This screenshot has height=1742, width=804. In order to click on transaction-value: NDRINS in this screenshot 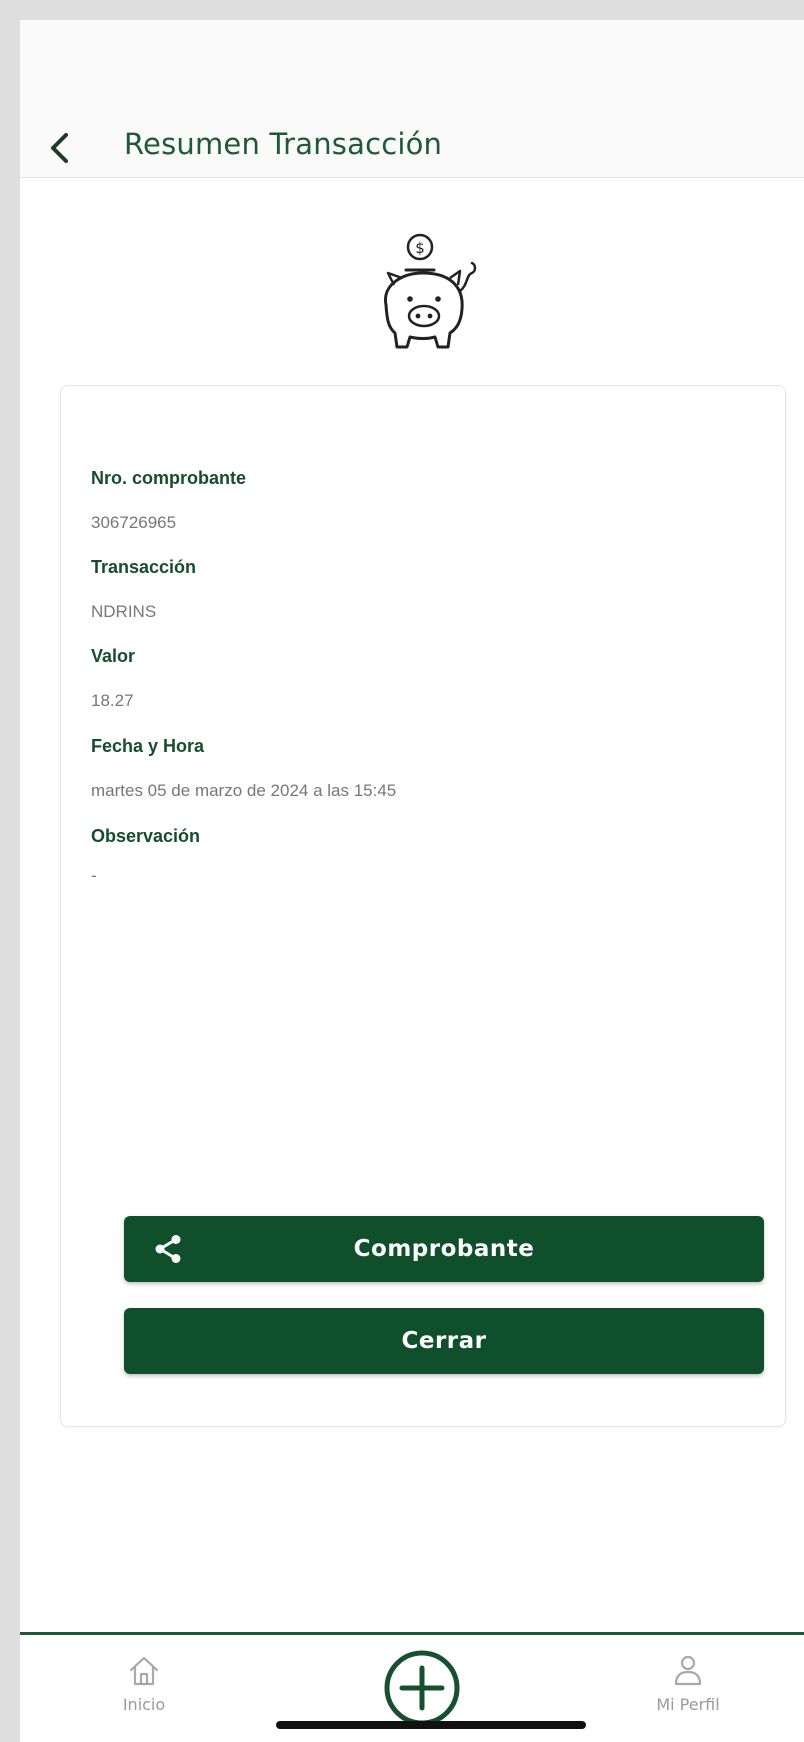, I will do `click(124, 611)`.